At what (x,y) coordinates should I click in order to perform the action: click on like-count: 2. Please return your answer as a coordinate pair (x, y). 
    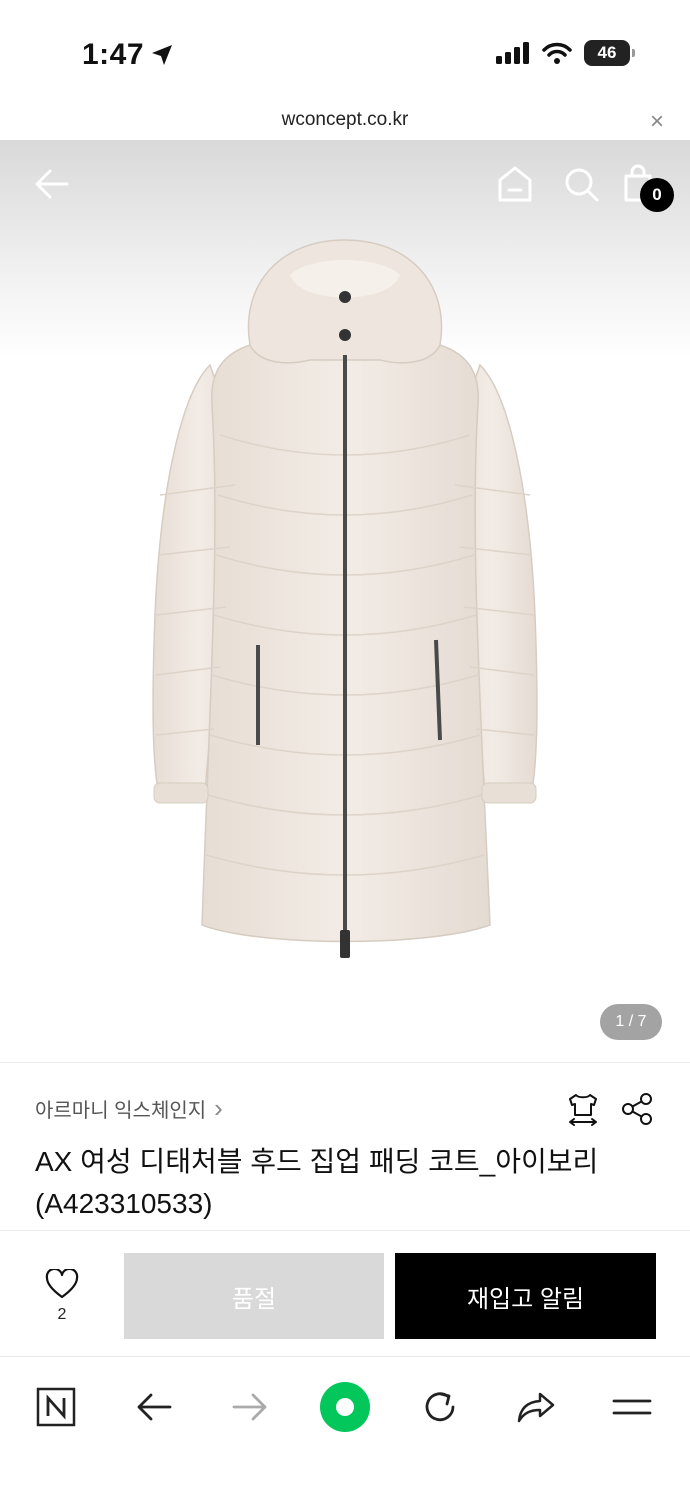
    Looking at the image, I should click on (62, 1314).